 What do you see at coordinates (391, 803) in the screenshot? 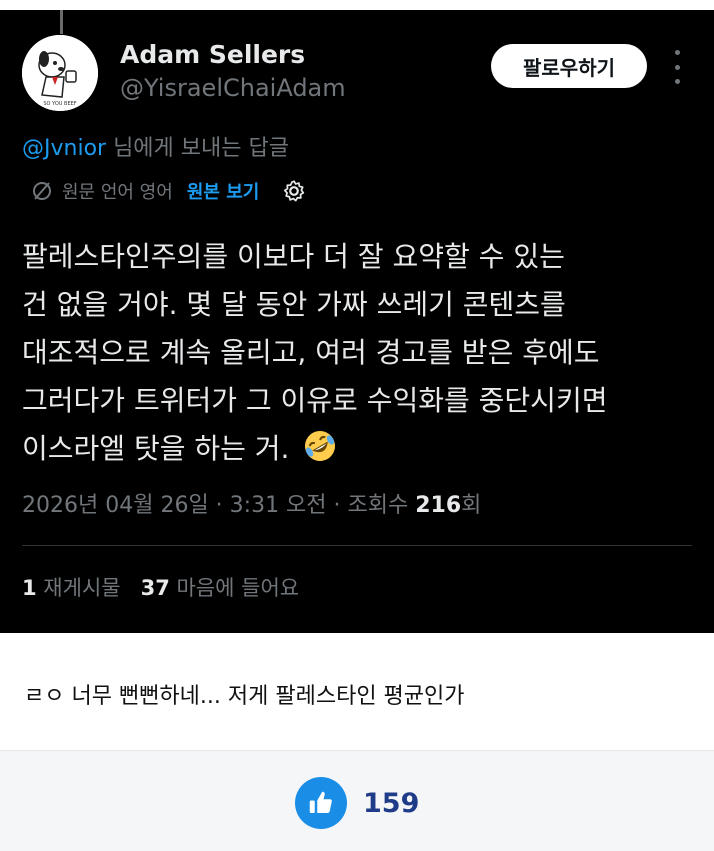
I see `post-like-count: 159` at bounding box center [391, 803].